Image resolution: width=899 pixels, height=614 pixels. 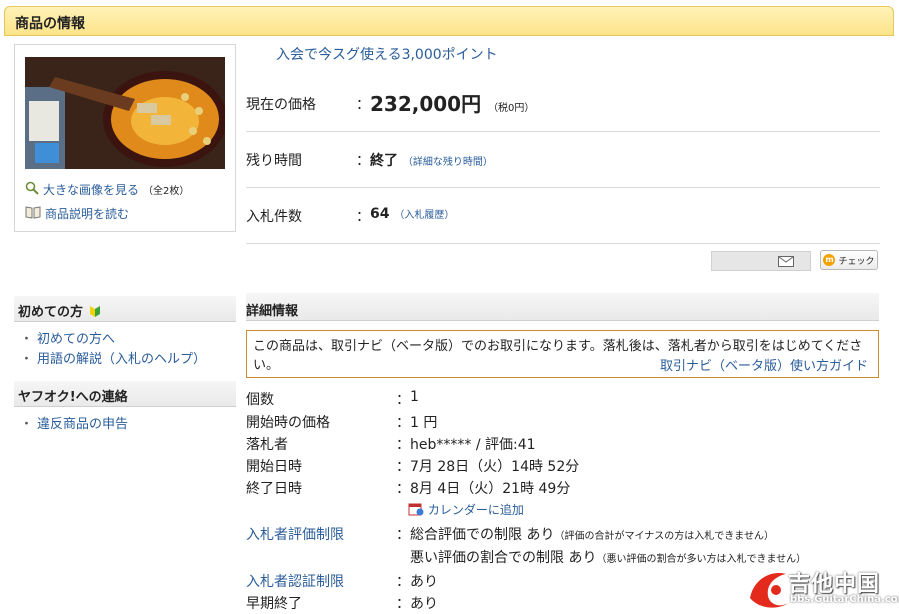 What do you see at coordinates (424, 423) in the screenshot?
I see `detail-value: 1 円` at bounding box center [424, 423].